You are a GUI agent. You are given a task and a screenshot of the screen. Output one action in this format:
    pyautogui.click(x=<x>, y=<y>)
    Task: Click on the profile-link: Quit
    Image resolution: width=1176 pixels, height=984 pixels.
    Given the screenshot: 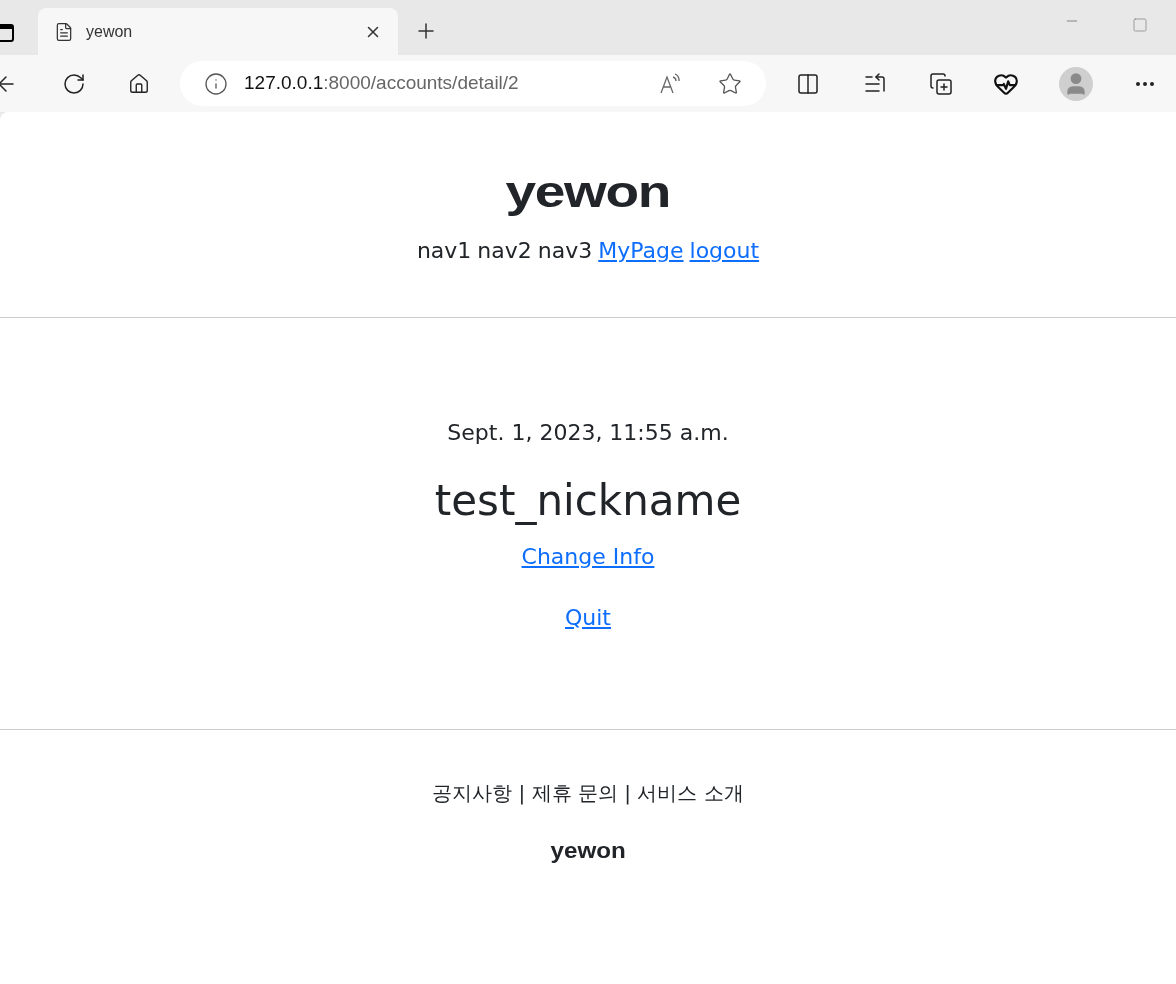 What is the action you would take?
    pyautogui.click(x=588, y=617)
    